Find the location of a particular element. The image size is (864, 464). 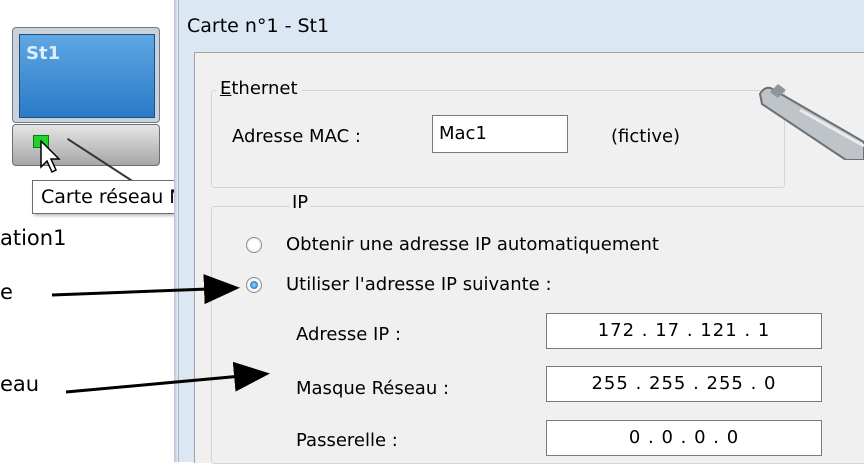

computer-monitor-icon: St1 is located at coordinates (86, 75).